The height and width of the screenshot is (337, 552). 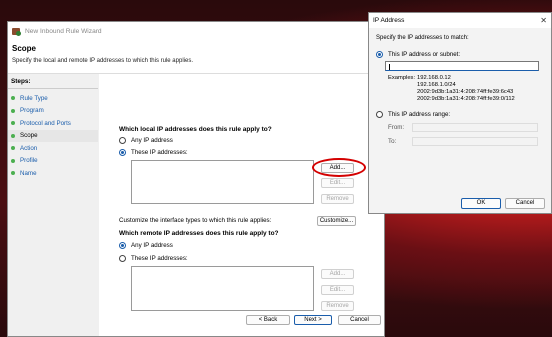 What do you see at coordinates (465, 92) in the screenshot?
I see `example-3: 2002:9d3b:1a31:4:208:74ff:fe39:6c43` at bounding box center [465, 92].